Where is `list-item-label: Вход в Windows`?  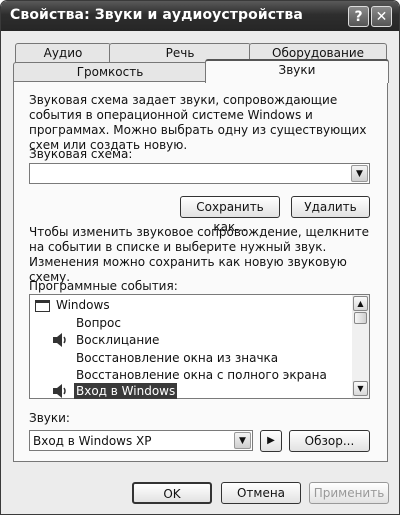
list-item-label: Вход в Windows is located at coordinates (126, 391).